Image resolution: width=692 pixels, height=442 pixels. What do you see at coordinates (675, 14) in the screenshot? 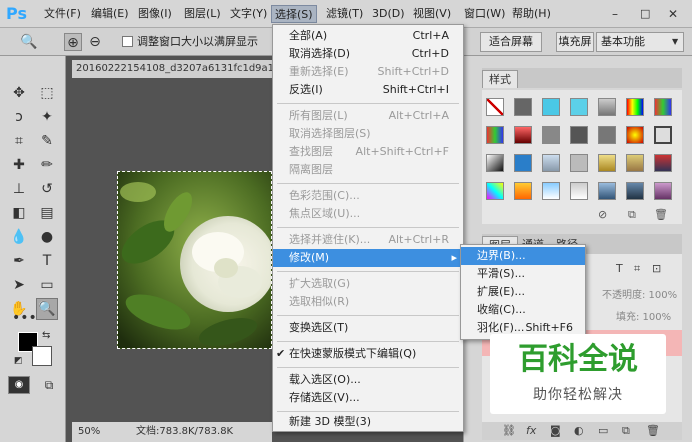
I see `close-icon: ✕` at bounding box center [675, 14].